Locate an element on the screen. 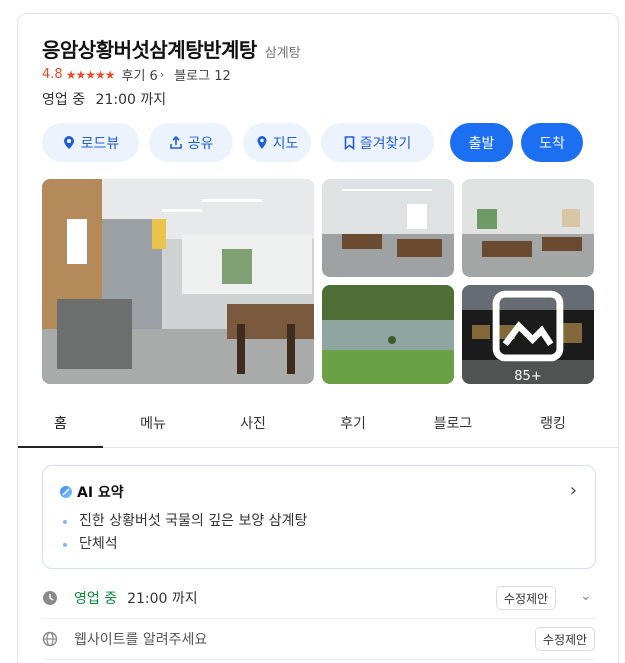 The width and height of the screenshot is (625, 663). tab-menu: 메뉴 is located at coordinates (153, 427).